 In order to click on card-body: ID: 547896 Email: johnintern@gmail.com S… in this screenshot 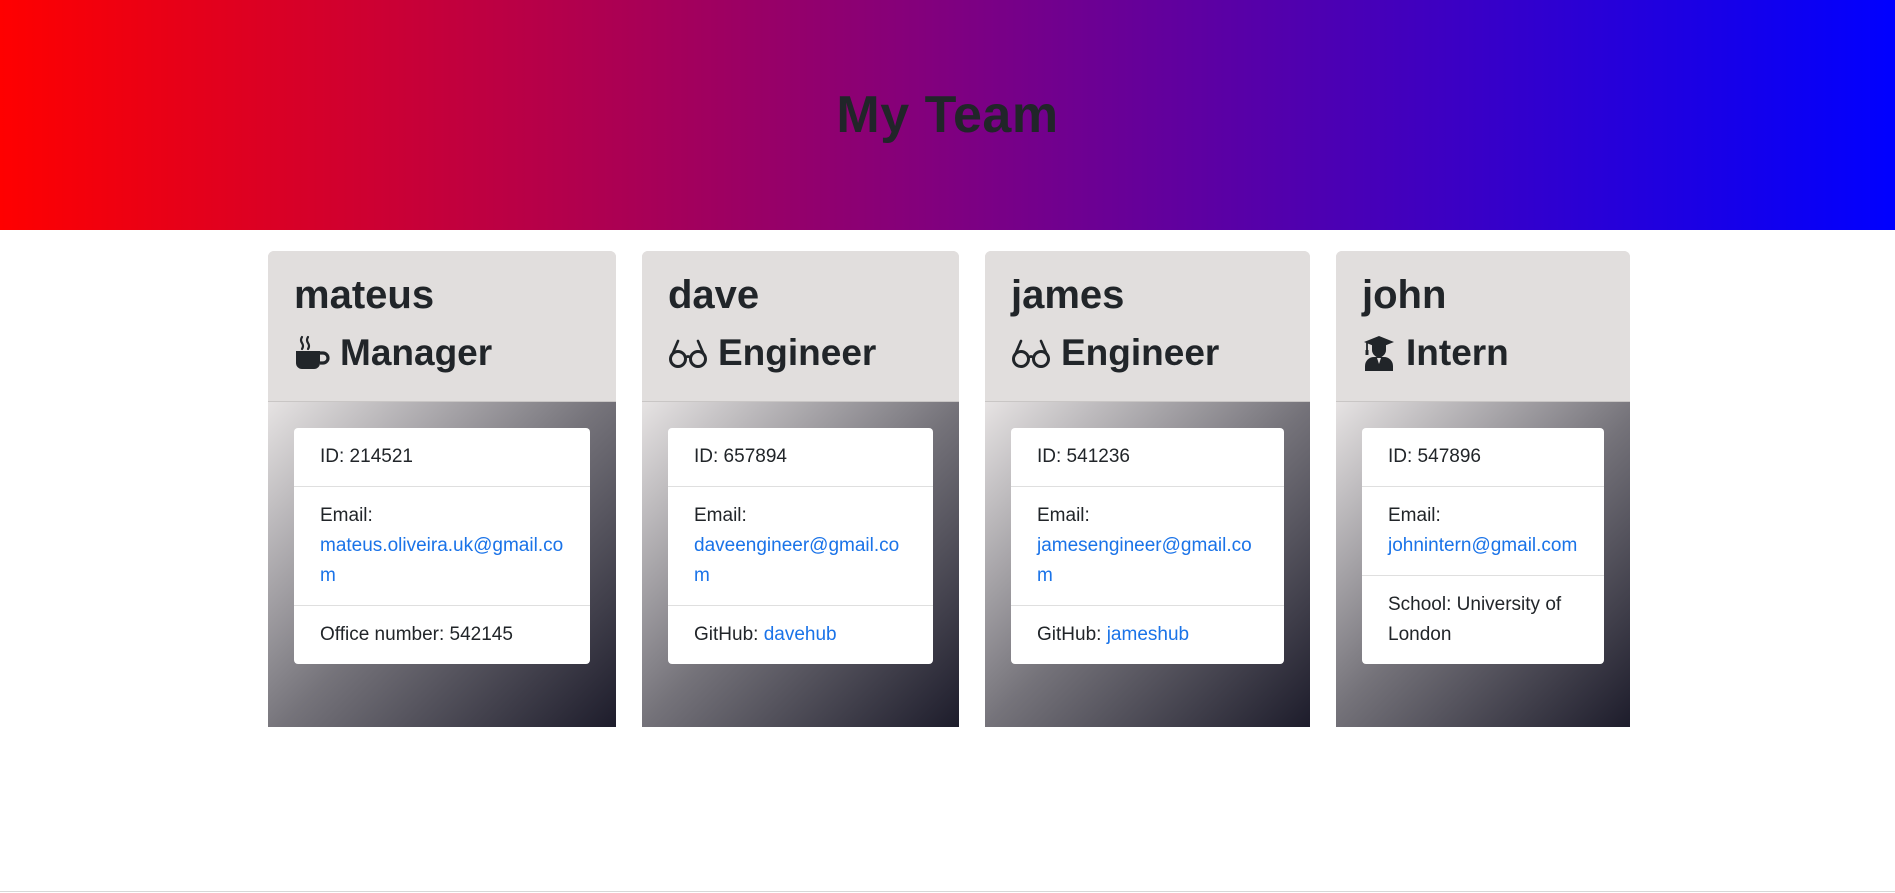, I will do `click(1483, 564)`.